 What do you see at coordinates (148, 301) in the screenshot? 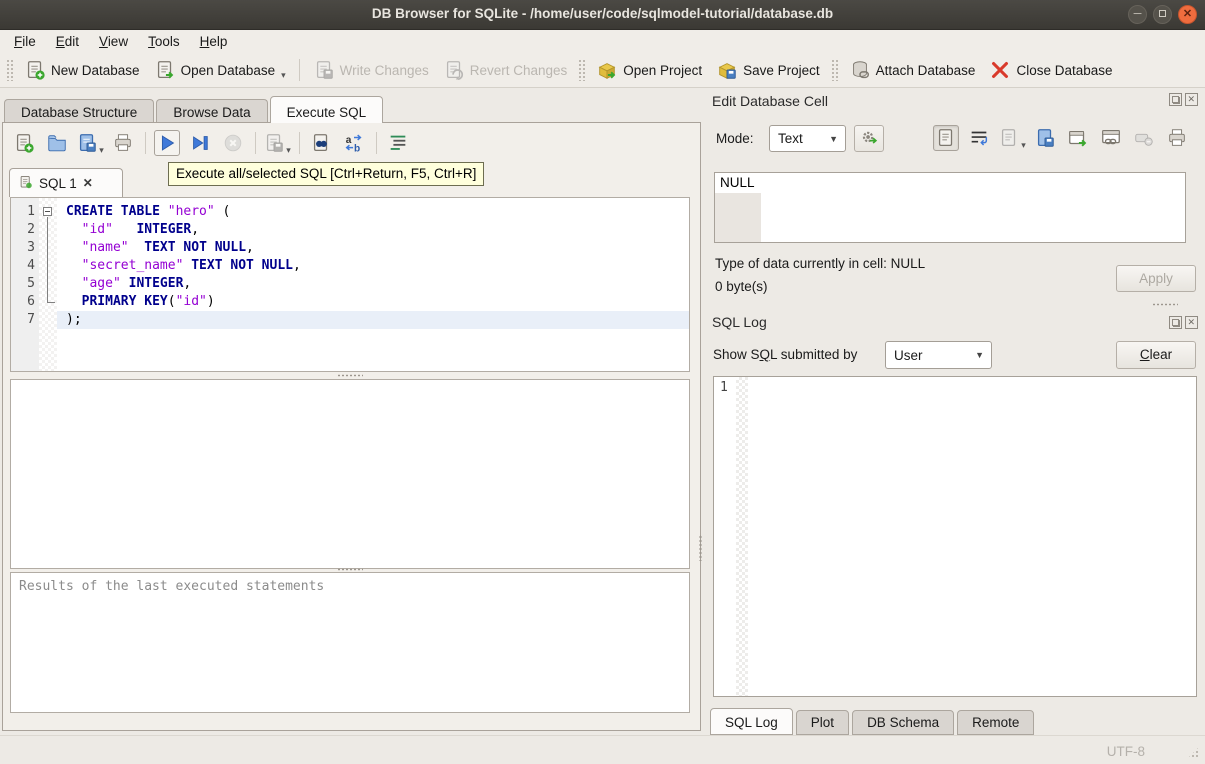
I see `code-line-6: PRIMARY KEY("id")` at bounding box center [148, 301].